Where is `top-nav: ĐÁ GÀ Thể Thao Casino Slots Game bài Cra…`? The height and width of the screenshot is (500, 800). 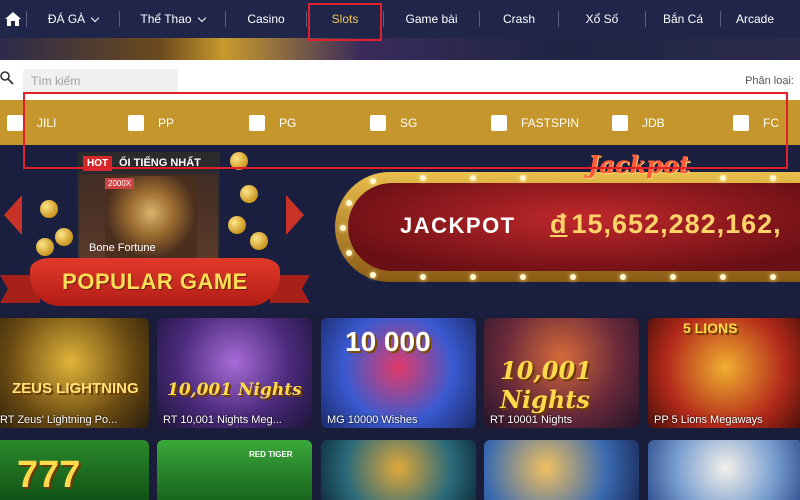
top-nav: ĐÁ GÀ Thể Thao Casino Slots Game bài Cra… is located at coordinates (400, 19).